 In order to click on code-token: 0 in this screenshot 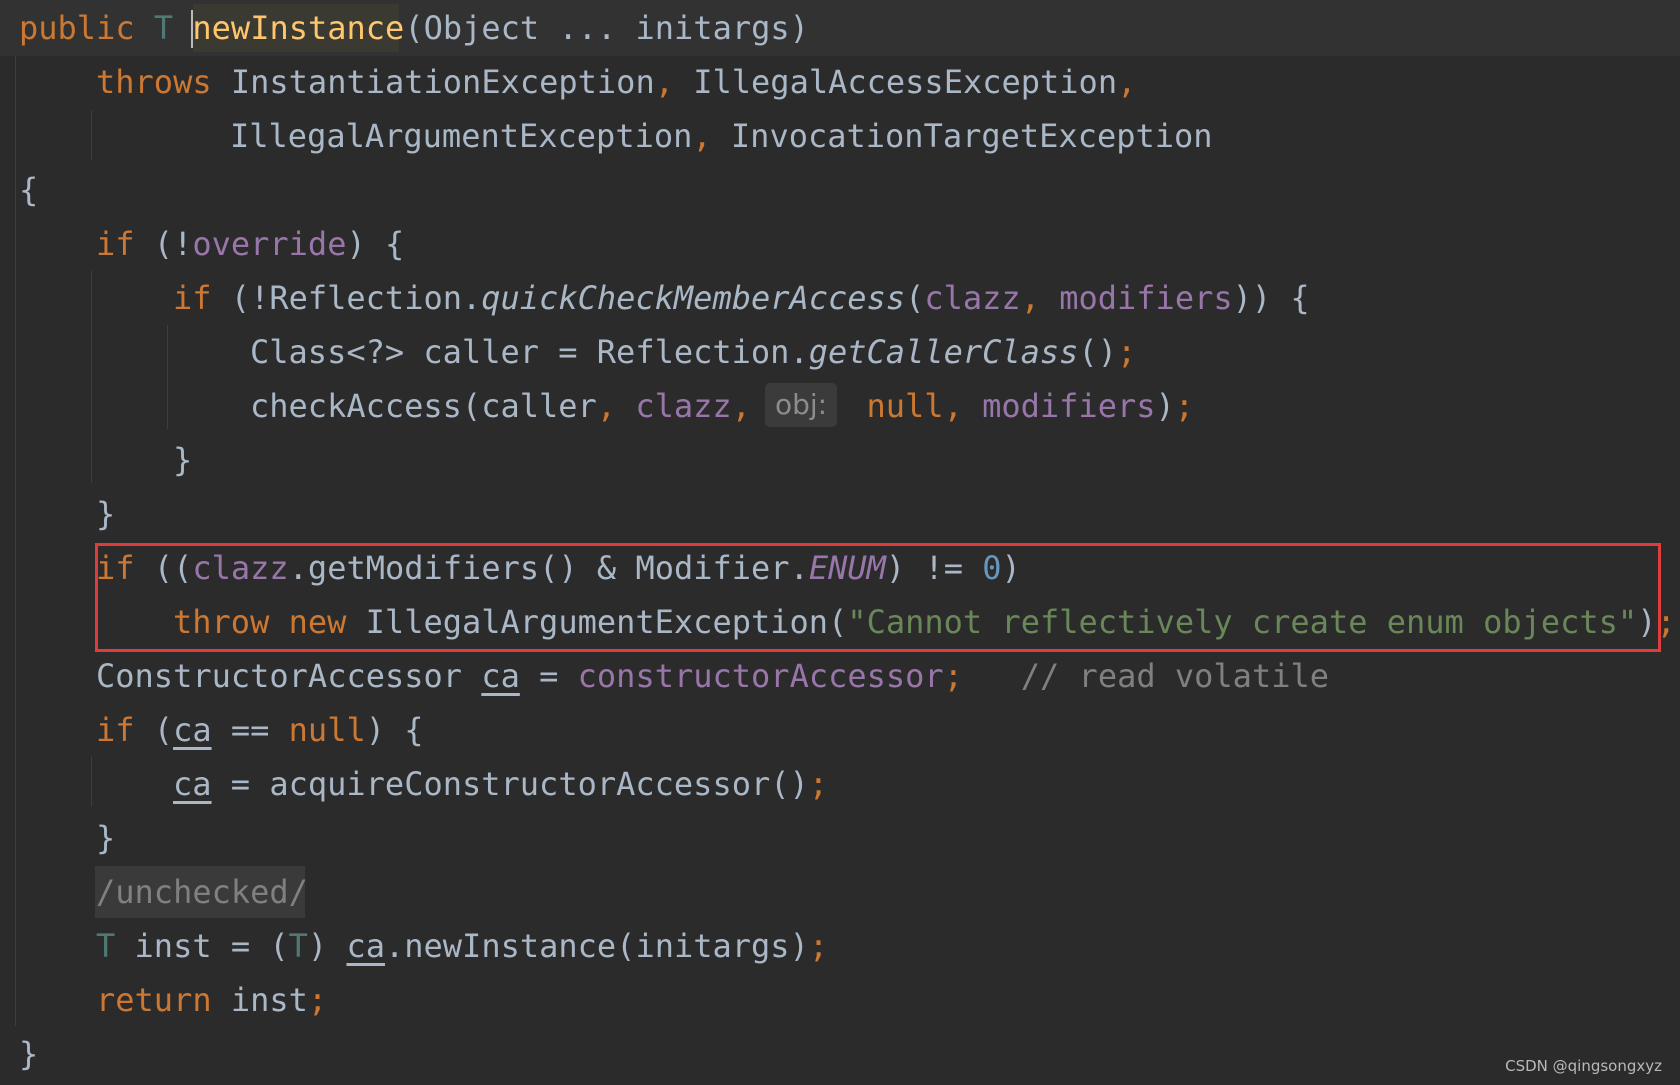, I will do `click(992, 568)`.